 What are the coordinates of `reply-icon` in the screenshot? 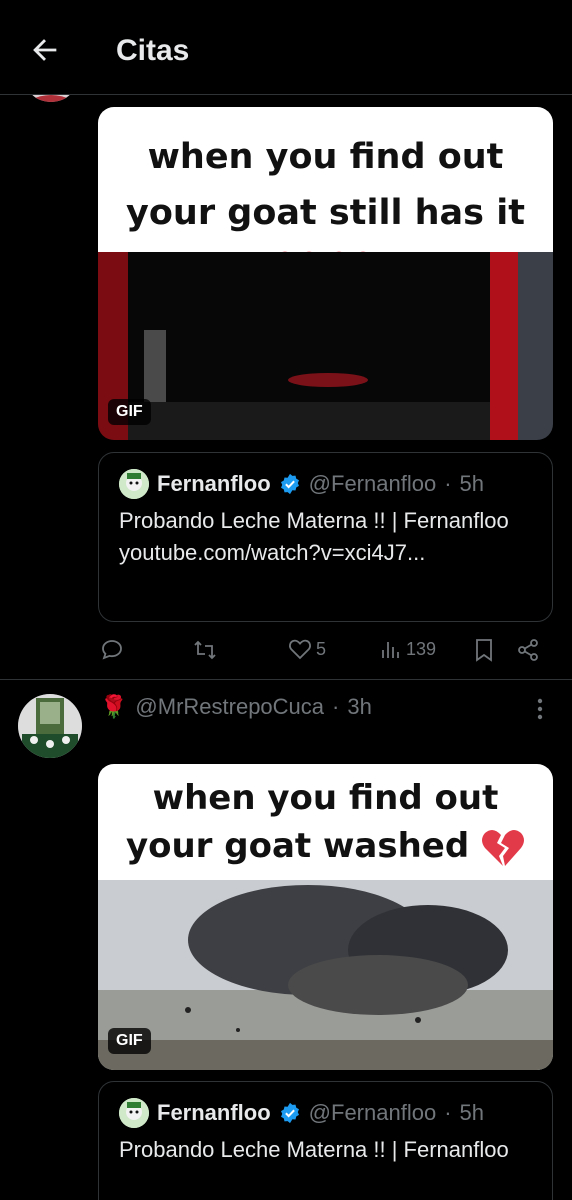 It's located at (112, 650).